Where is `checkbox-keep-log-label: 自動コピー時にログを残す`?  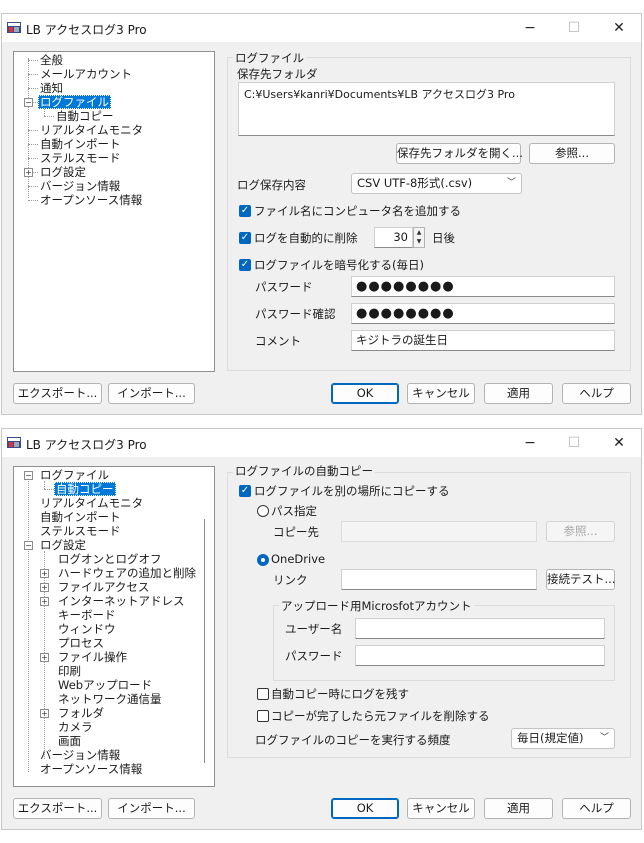 checkbox-keep-log-label: 自動コピー時にログを残す is located at coordinates (340, 694).